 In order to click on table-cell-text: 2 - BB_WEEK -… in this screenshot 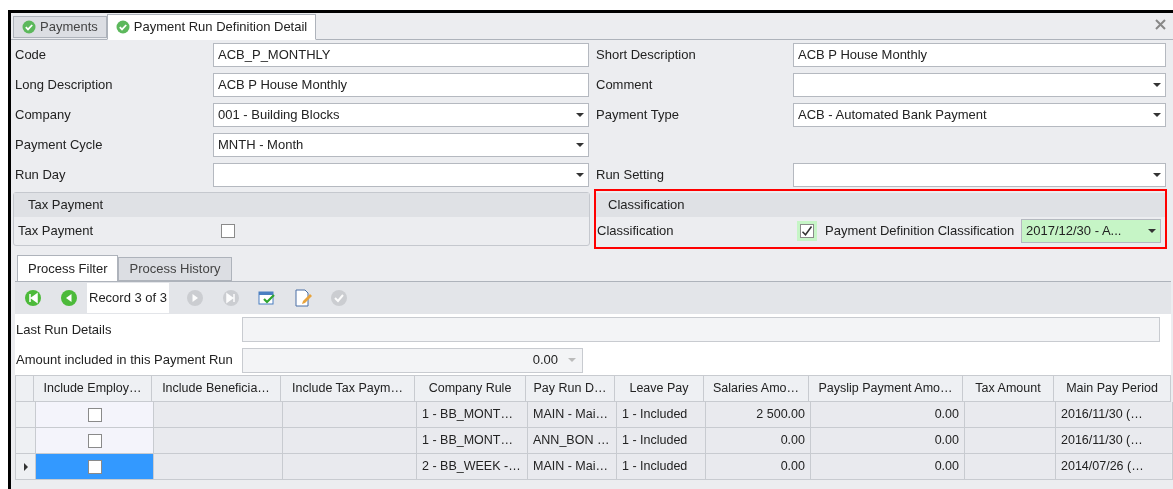, I will do `click(471, 467)`.